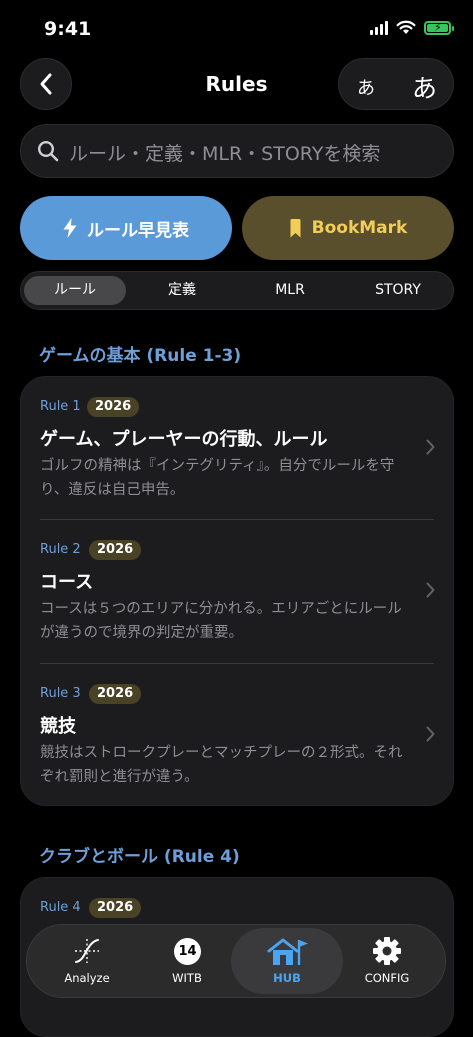  What do you see at coordinates (366, 87) in the screenshot?
I see `font-size-small-button: あ` at bounding box center [366, 87].